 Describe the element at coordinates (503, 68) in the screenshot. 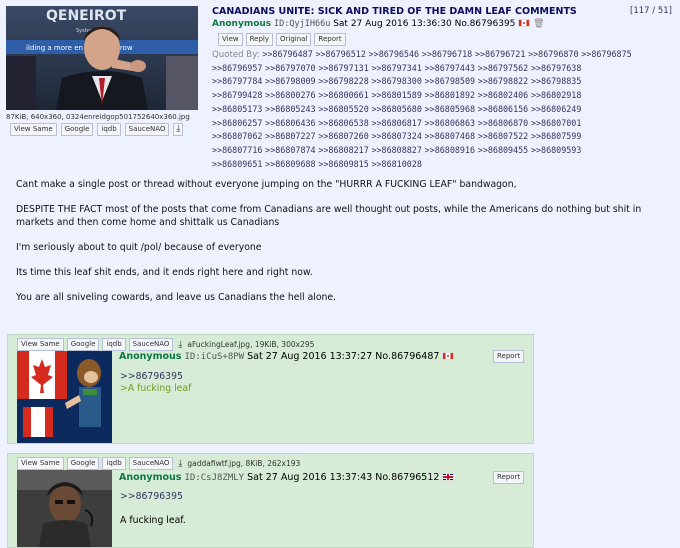

I see `quoted-by-link: >>86797562` at that location.